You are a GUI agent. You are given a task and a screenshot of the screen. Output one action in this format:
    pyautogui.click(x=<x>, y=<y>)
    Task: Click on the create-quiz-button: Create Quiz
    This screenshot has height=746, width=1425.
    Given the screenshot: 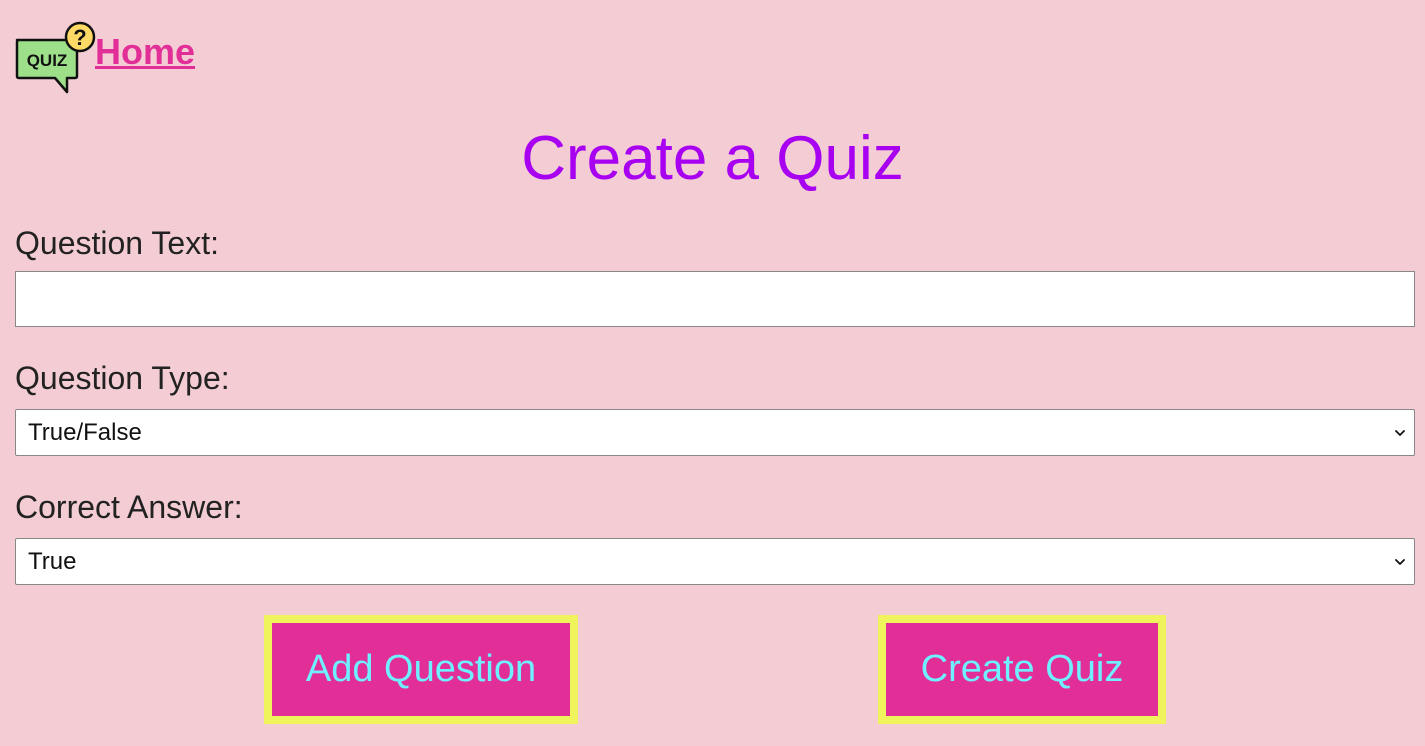 What is the action you would take?
    pyautogui.click(x=1022, y=669)
    